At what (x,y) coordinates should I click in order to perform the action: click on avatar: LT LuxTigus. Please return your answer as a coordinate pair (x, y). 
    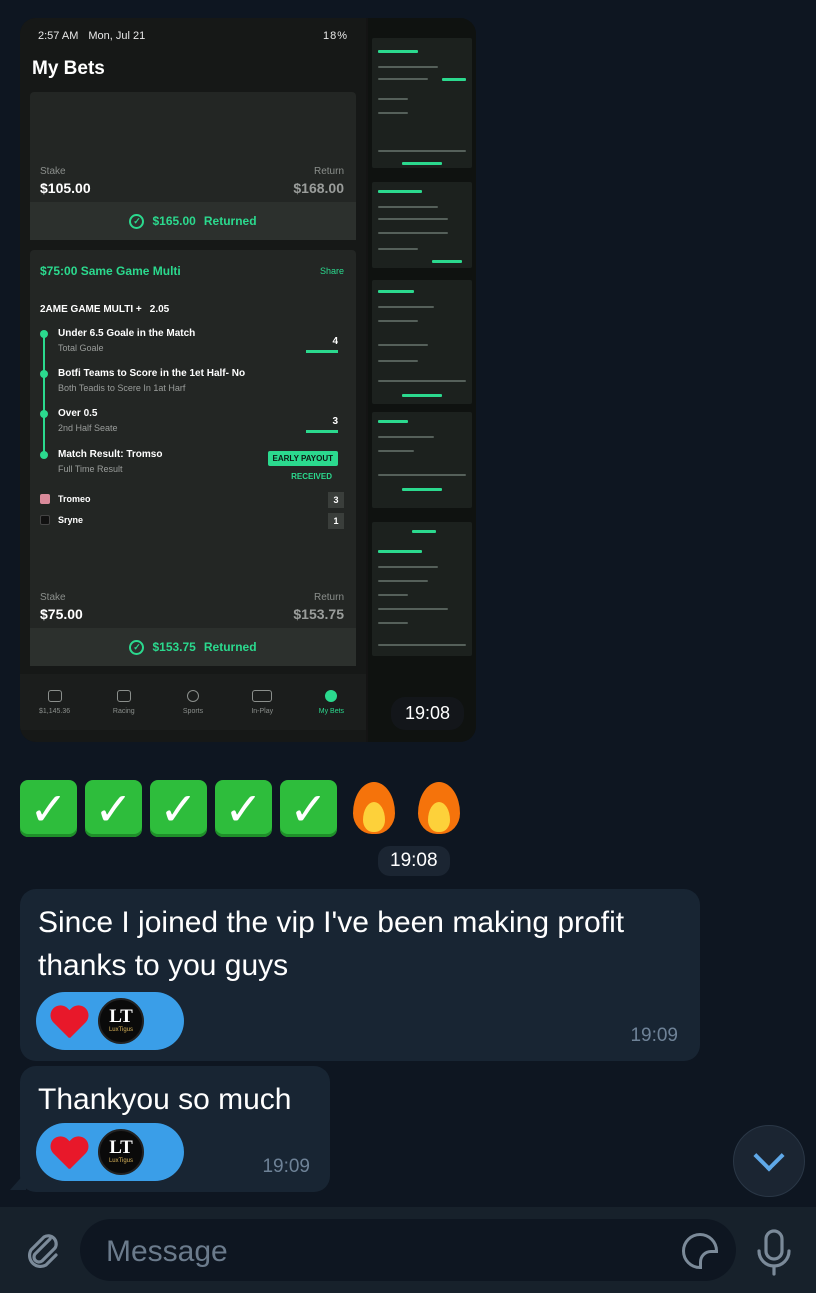
    Looking at the image, I should click on (121, 1021).